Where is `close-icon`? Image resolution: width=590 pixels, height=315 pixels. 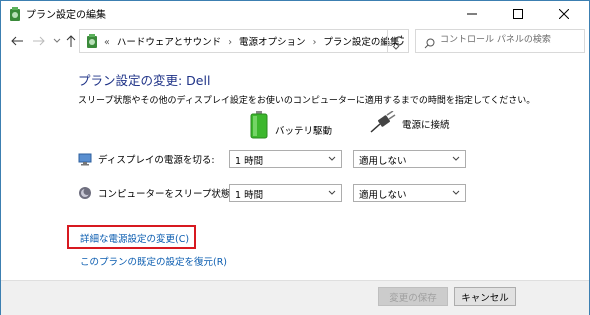
close-icon is located at coordinates (564, 13).